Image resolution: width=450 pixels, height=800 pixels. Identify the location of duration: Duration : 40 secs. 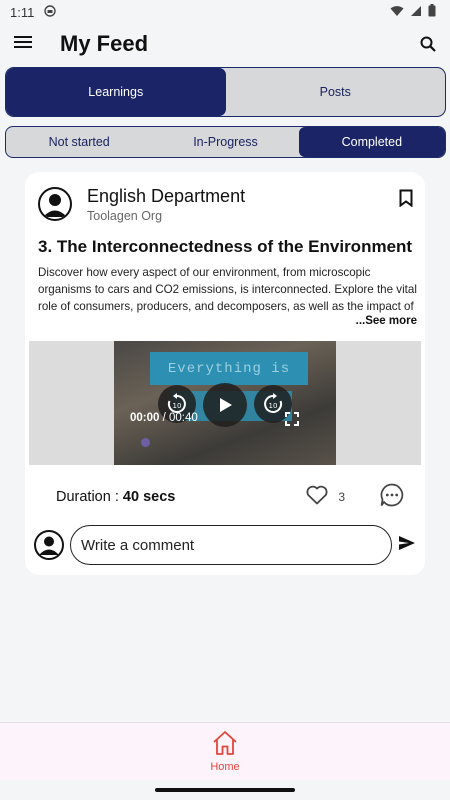
(115, 497).